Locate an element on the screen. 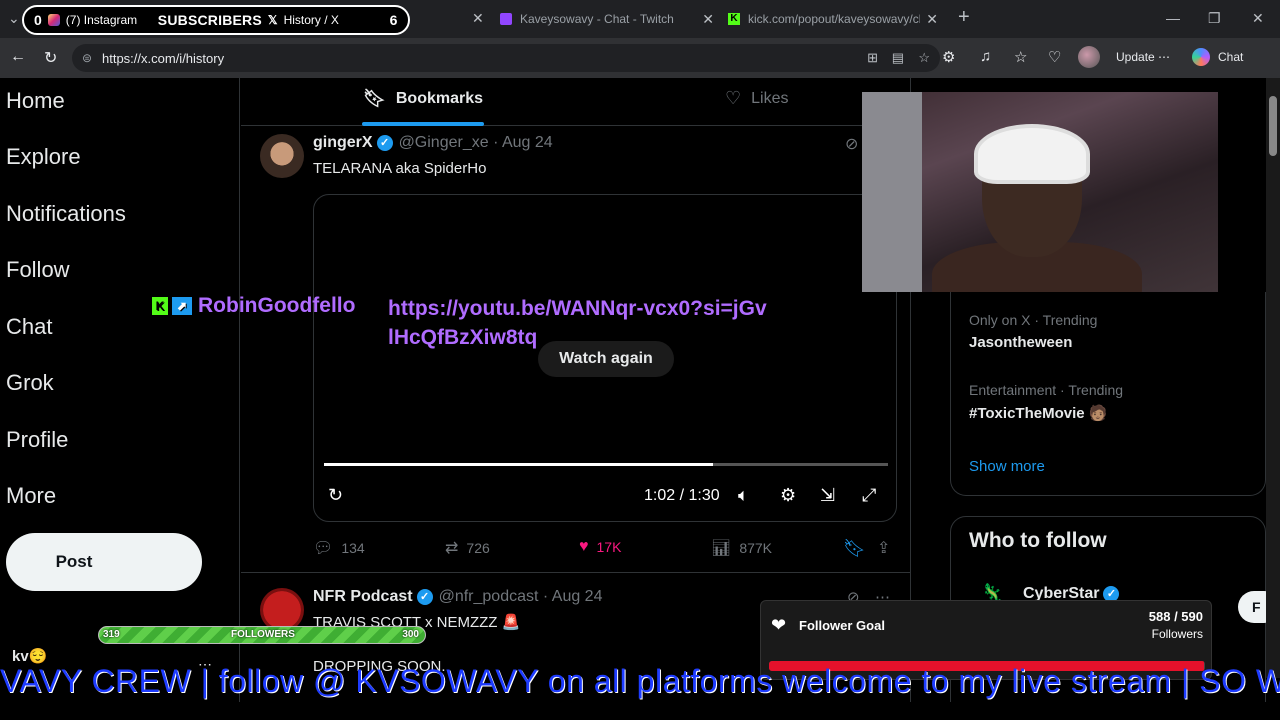 This screenshot has height=720, width=1280. trend-item: #ToxicTheMovie 🧑🏽 is located at coordinates (1038, 413).